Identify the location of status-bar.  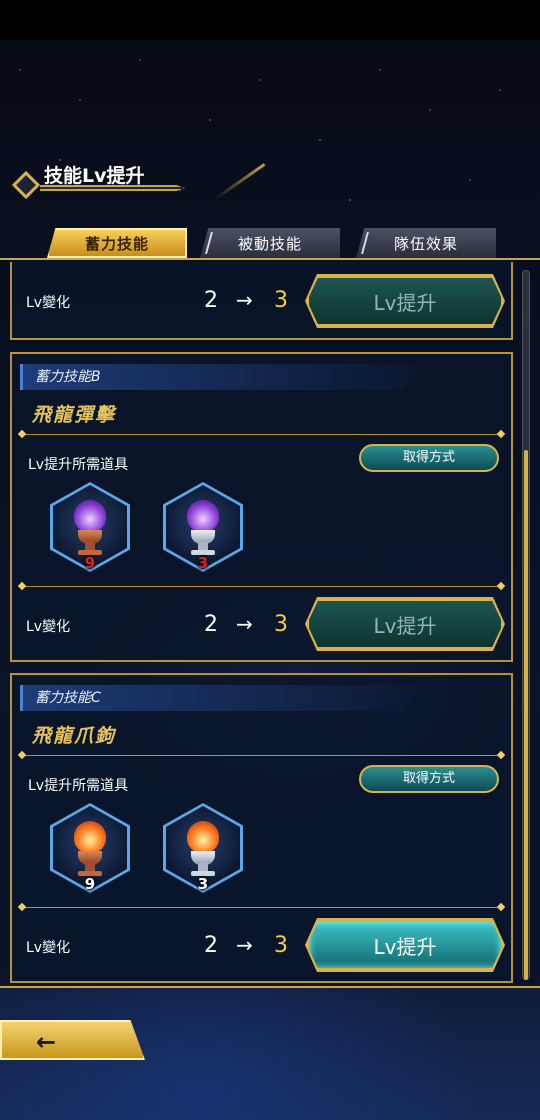
(270, 20).